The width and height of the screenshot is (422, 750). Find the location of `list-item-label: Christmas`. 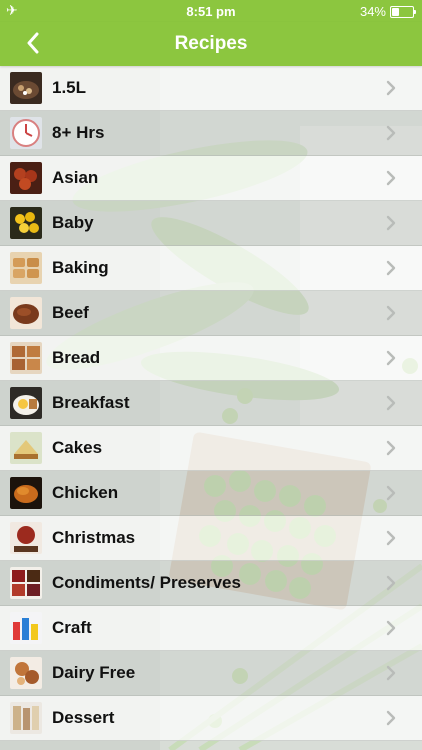

list-item-label: Christmas is located at coordinates (94, 537).